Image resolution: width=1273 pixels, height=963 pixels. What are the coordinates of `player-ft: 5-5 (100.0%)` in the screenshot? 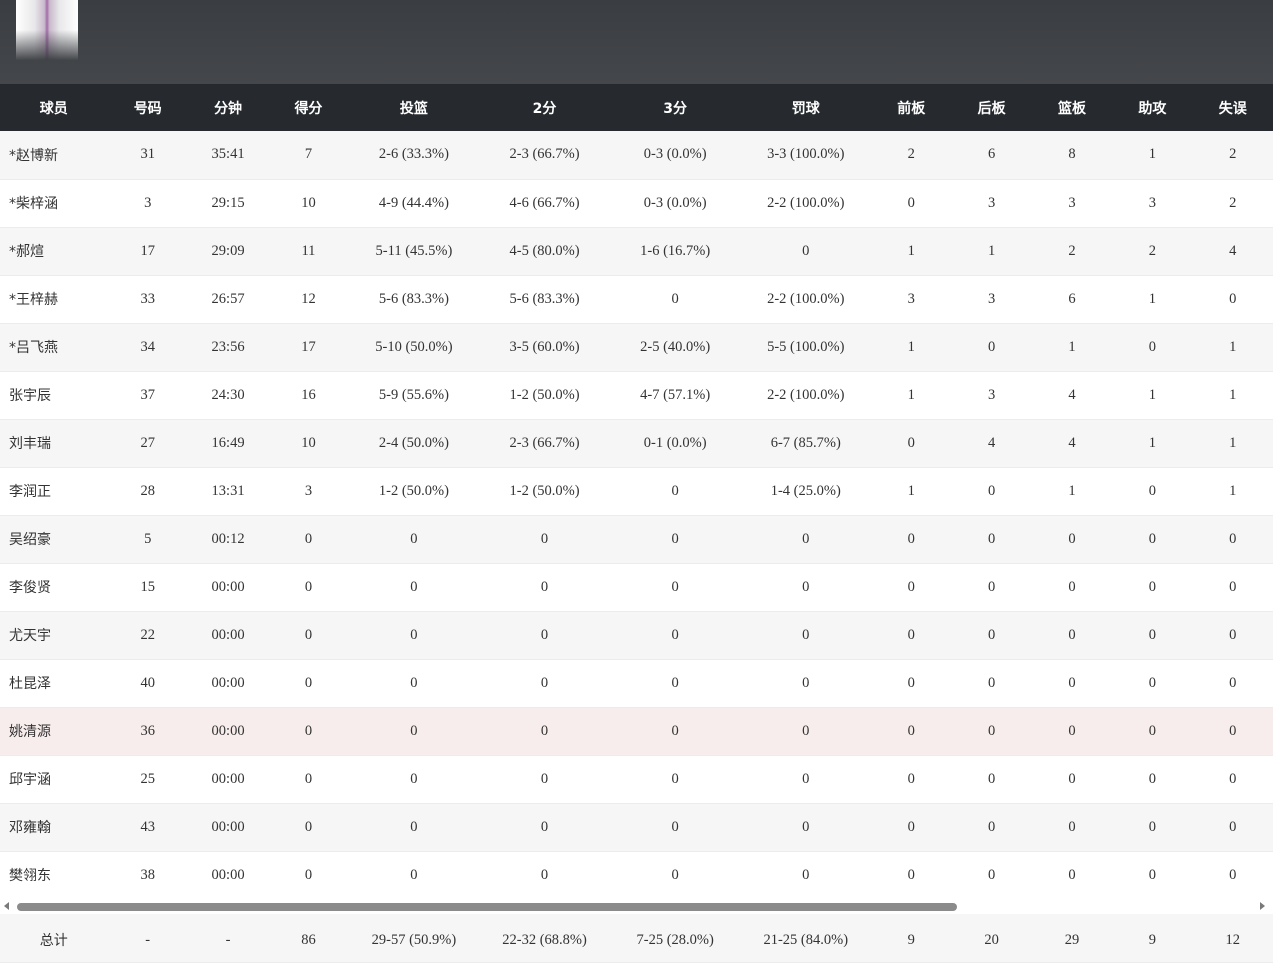 It's located at (806, 346).